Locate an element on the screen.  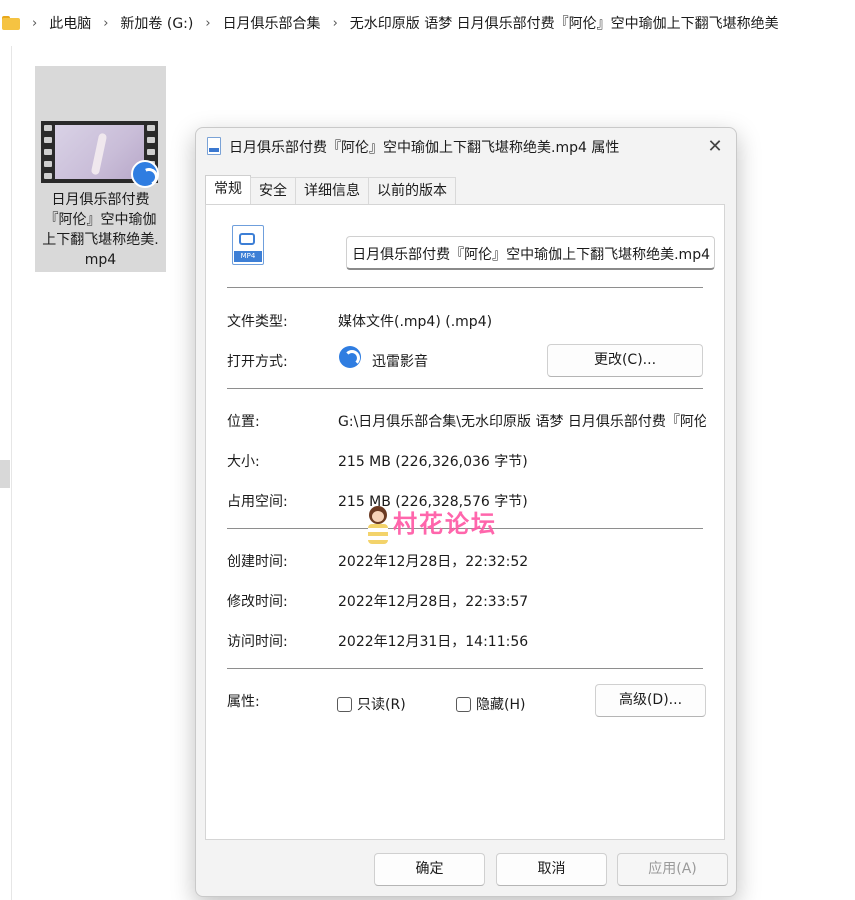
mp4-file-icon: MP4 is located at coordinates (250, 246).